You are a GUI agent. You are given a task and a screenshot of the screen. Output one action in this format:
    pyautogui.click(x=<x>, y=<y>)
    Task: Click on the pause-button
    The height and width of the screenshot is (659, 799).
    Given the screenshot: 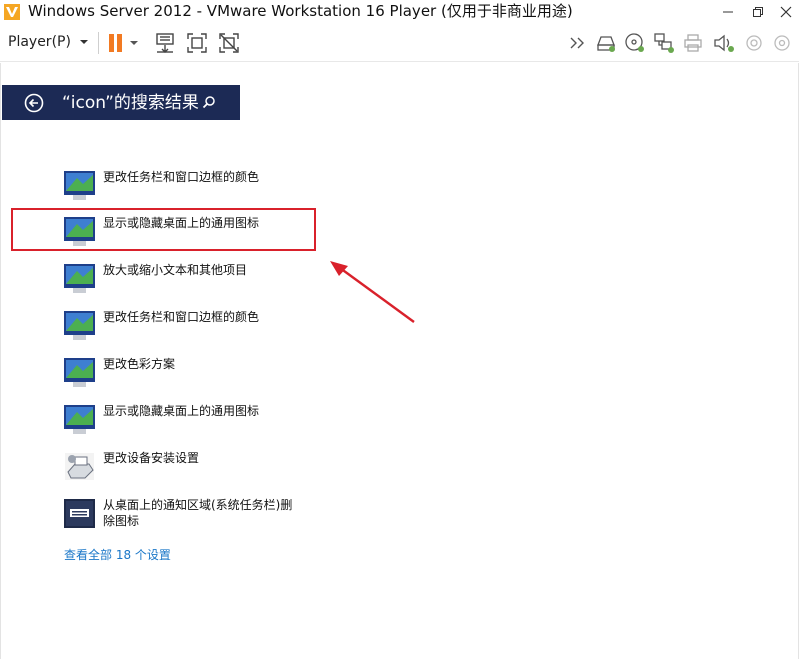 What is the action you would take?
    pyautogui.click(x=116, y=43)
    